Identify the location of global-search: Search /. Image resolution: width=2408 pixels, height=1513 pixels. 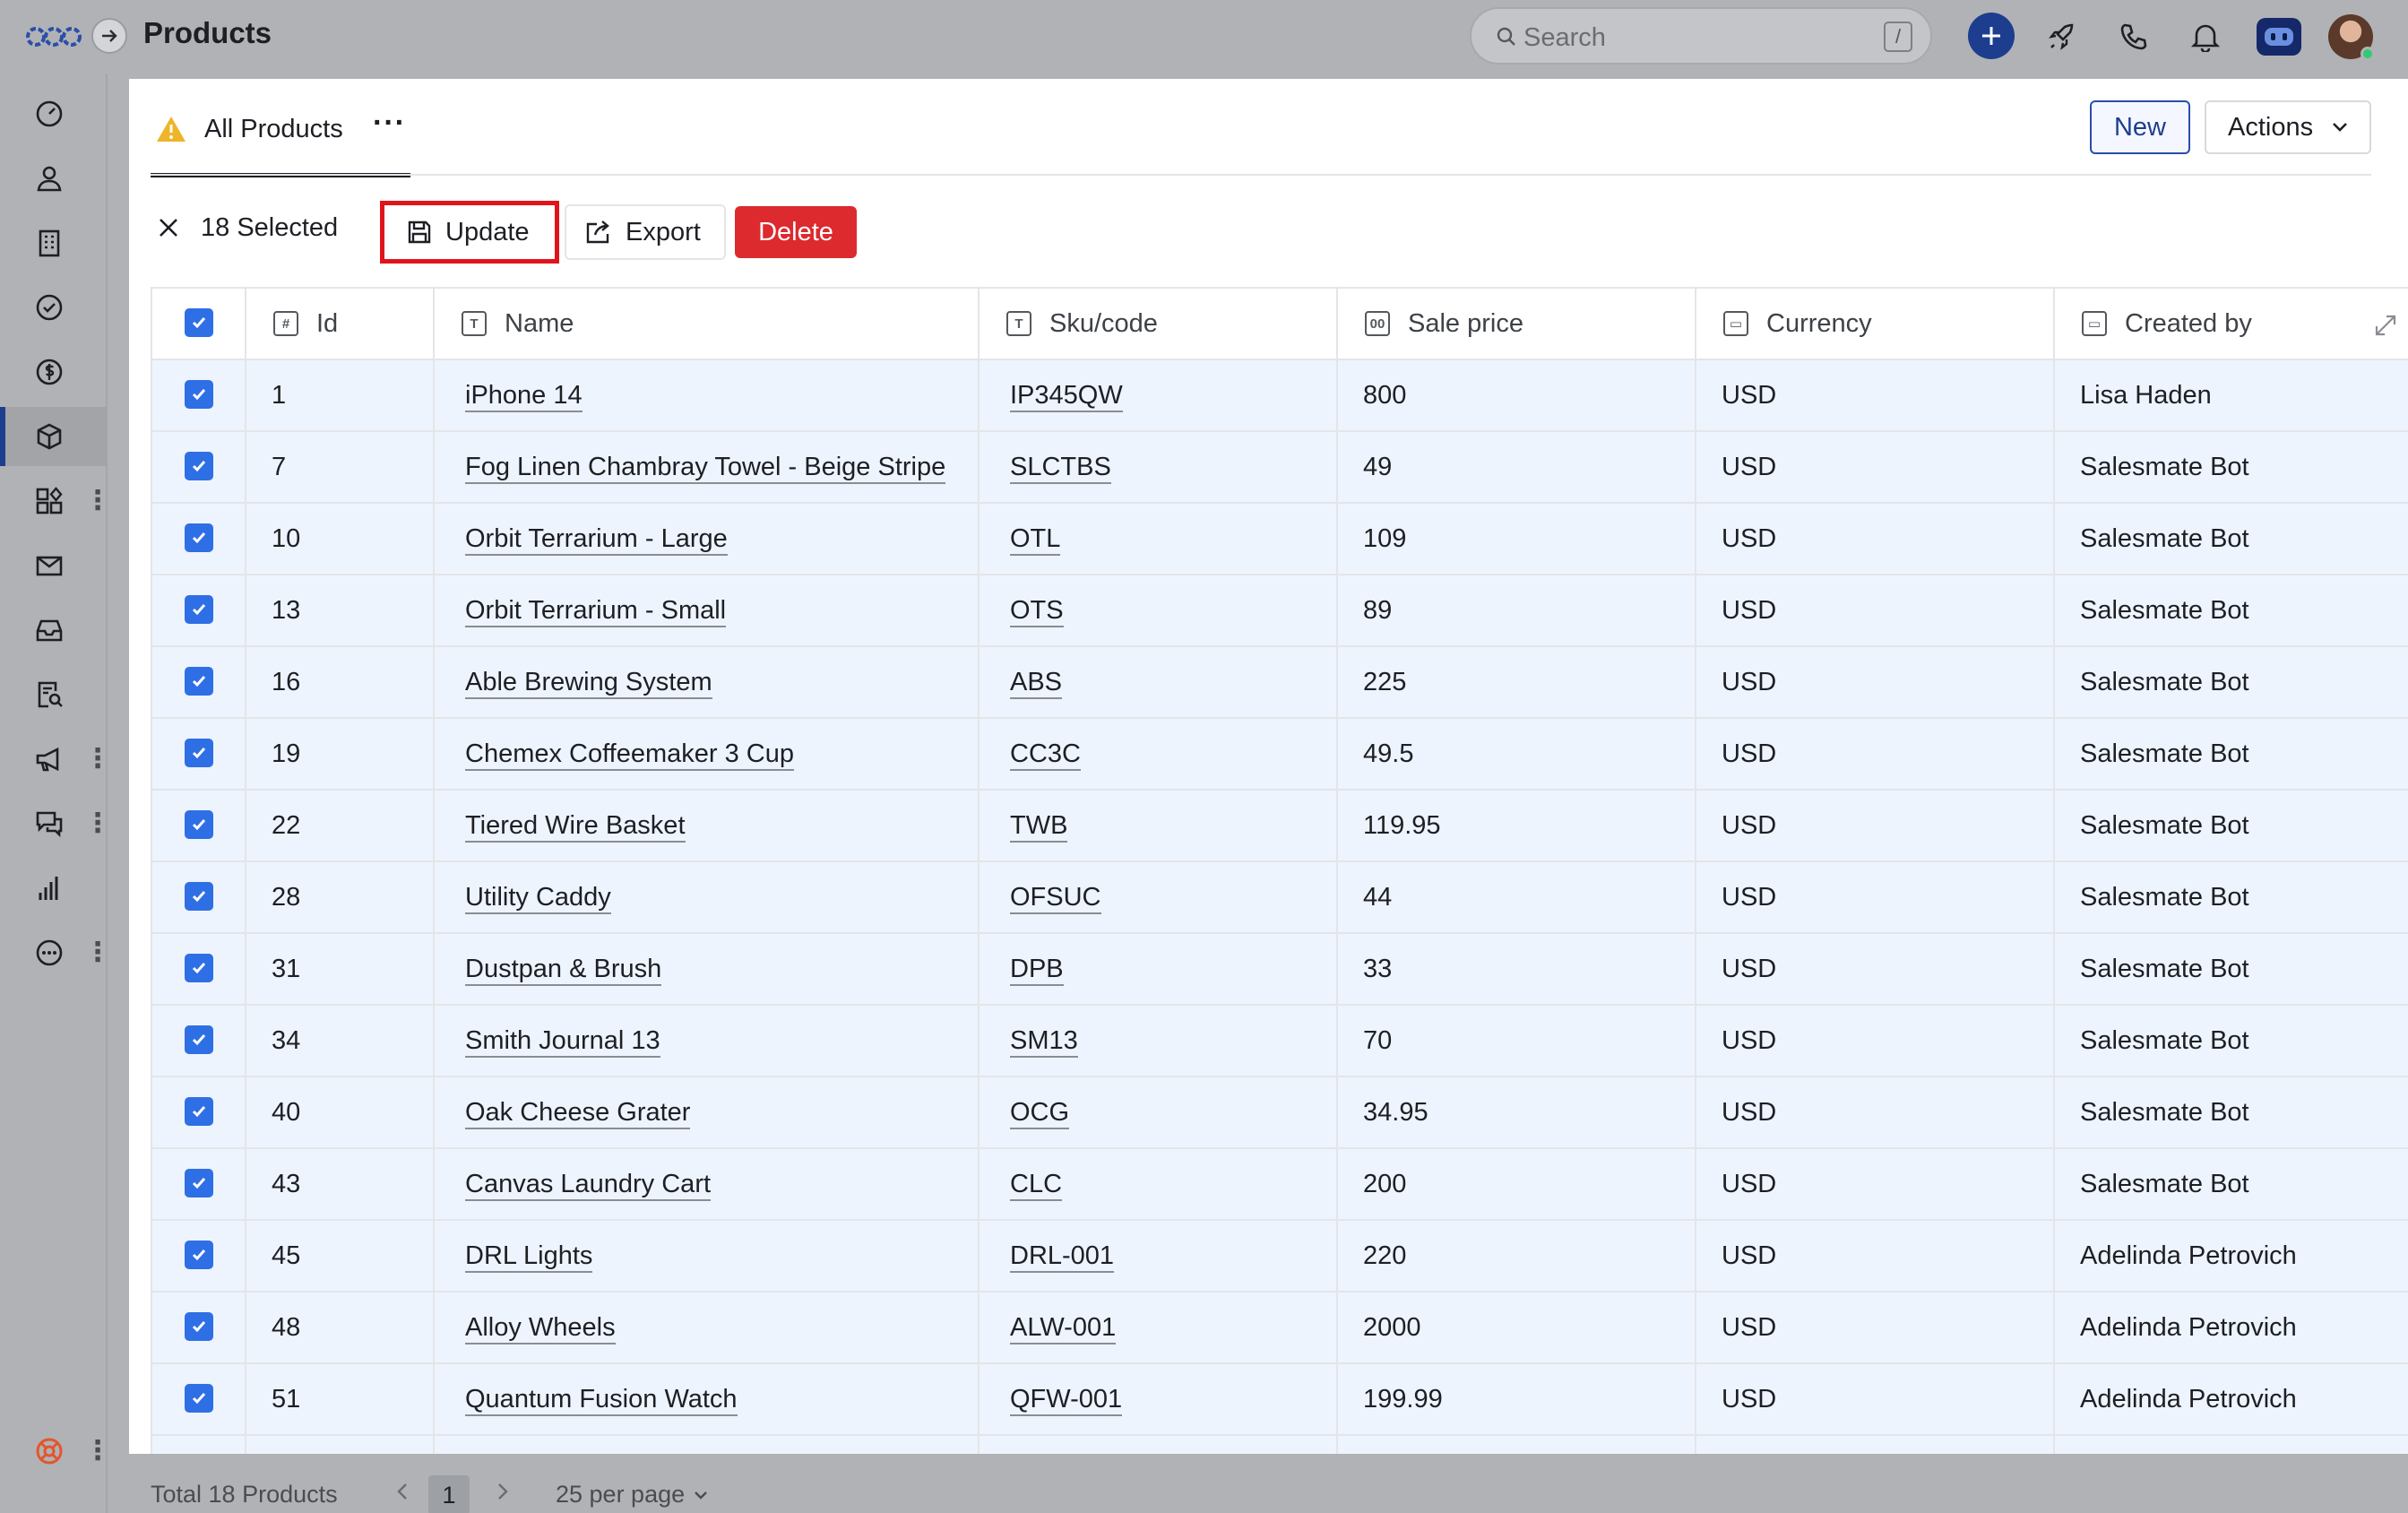
(1701, 36).